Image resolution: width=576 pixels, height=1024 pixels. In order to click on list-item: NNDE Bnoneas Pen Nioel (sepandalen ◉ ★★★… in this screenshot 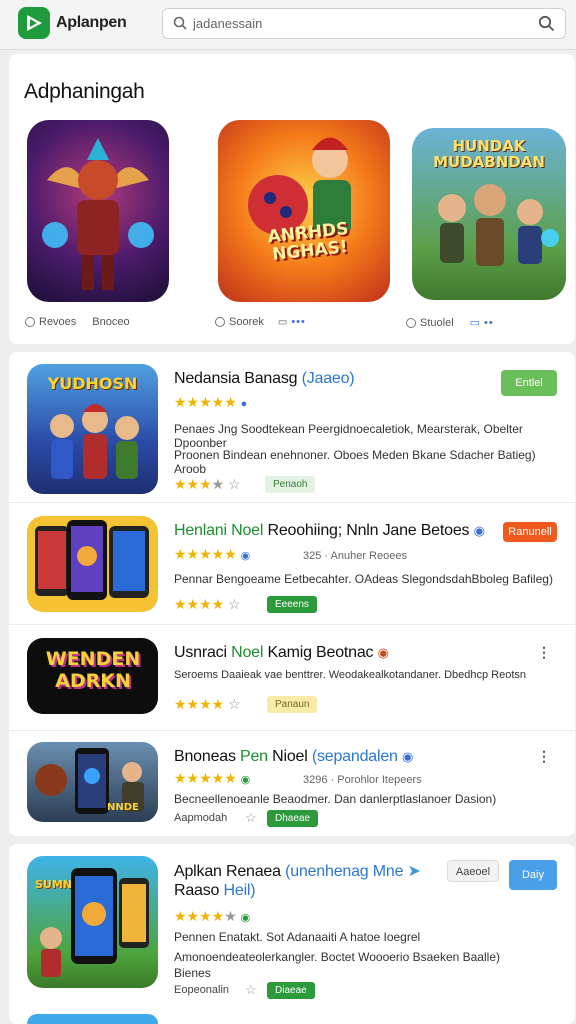, I will do `click(297, 784)`.